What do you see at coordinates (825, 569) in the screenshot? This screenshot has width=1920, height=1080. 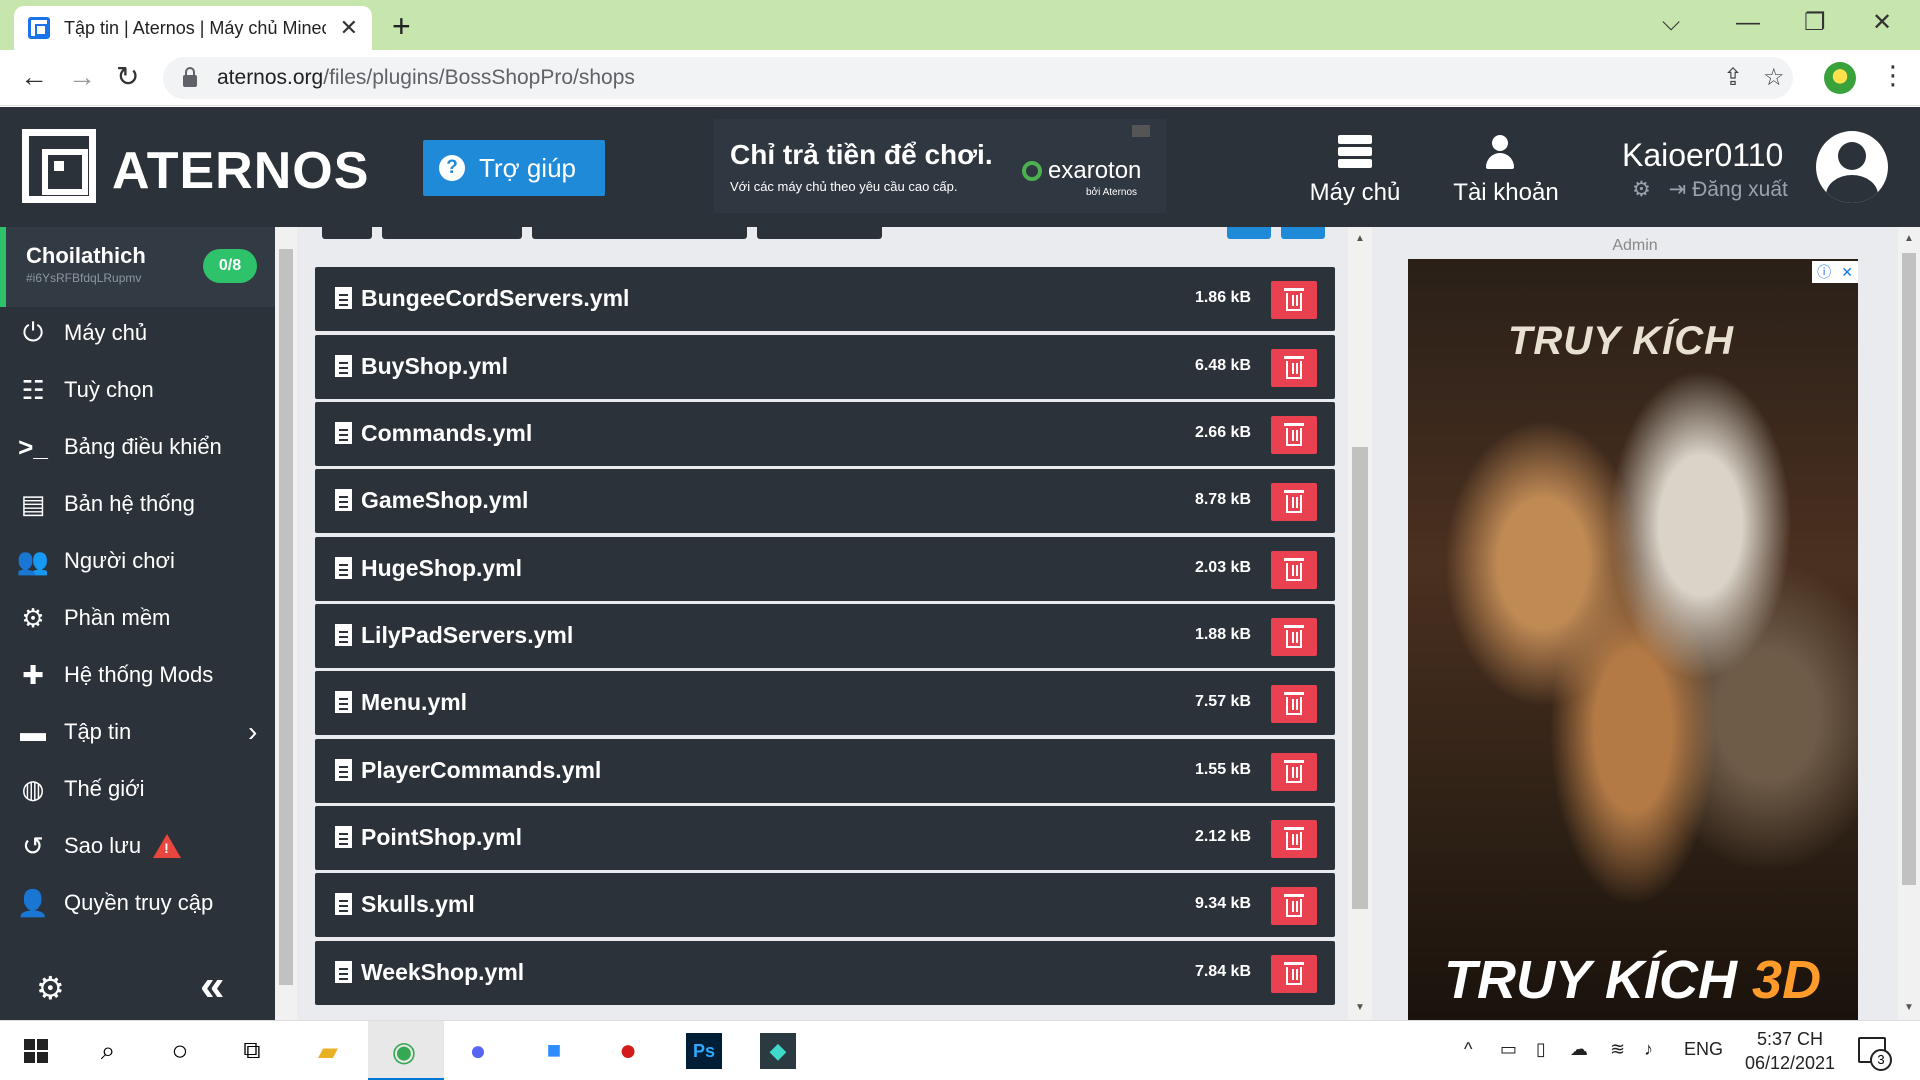 I see `file-row: HugeShop.yml 2.03 kB` at bounding box center [825, 569].